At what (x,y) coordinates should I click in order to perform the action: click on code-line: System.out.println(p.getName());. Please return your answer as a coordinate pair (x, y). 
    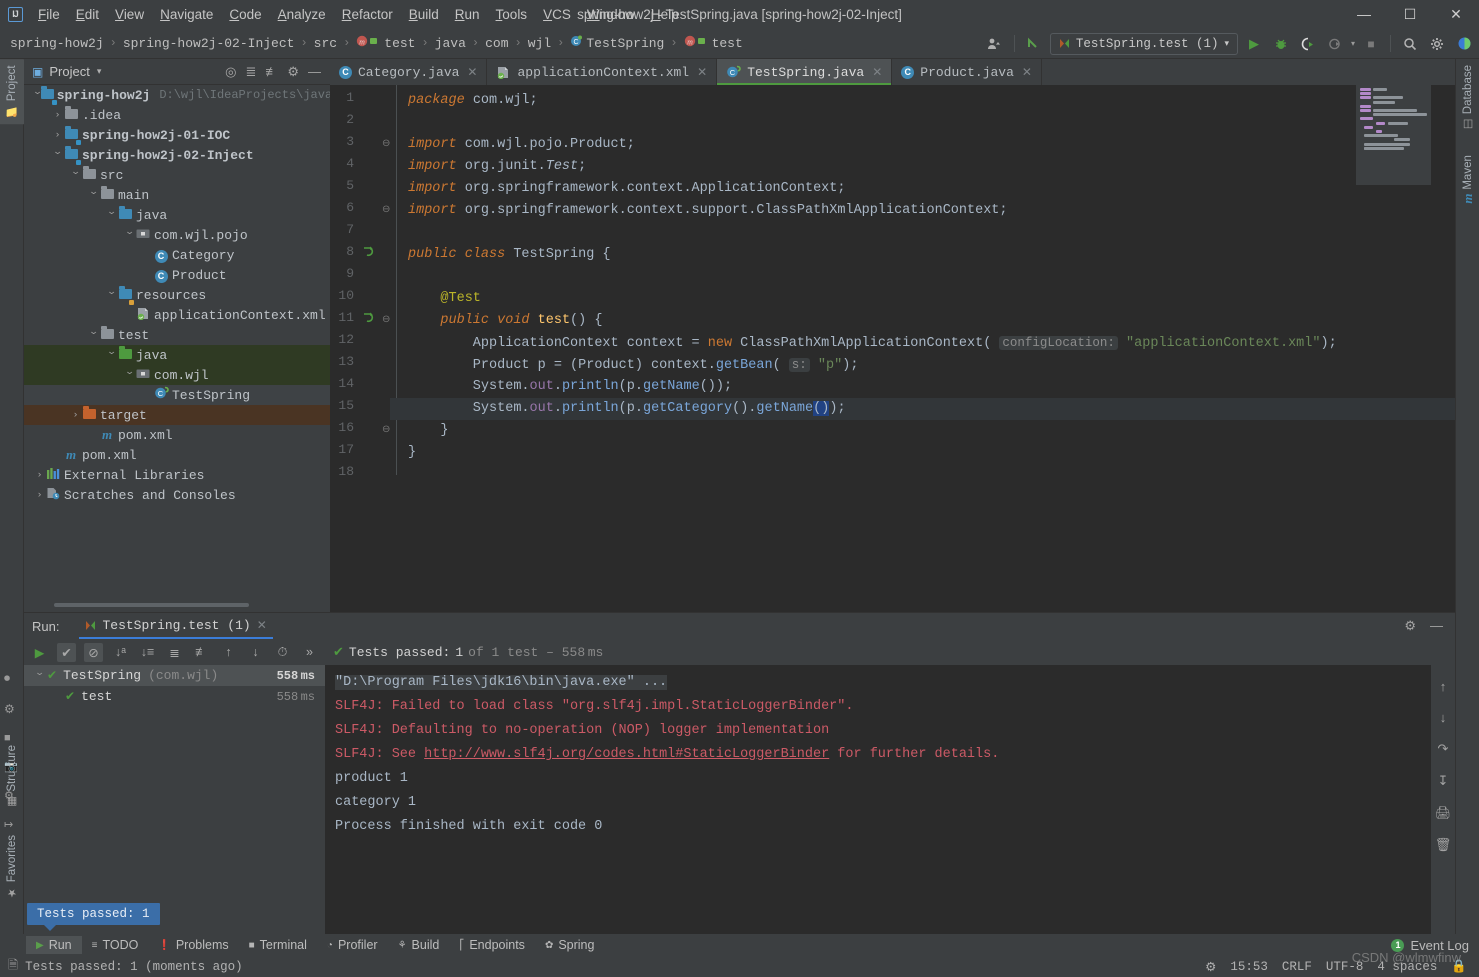
    Looking at the image, I should click on (570, 387).